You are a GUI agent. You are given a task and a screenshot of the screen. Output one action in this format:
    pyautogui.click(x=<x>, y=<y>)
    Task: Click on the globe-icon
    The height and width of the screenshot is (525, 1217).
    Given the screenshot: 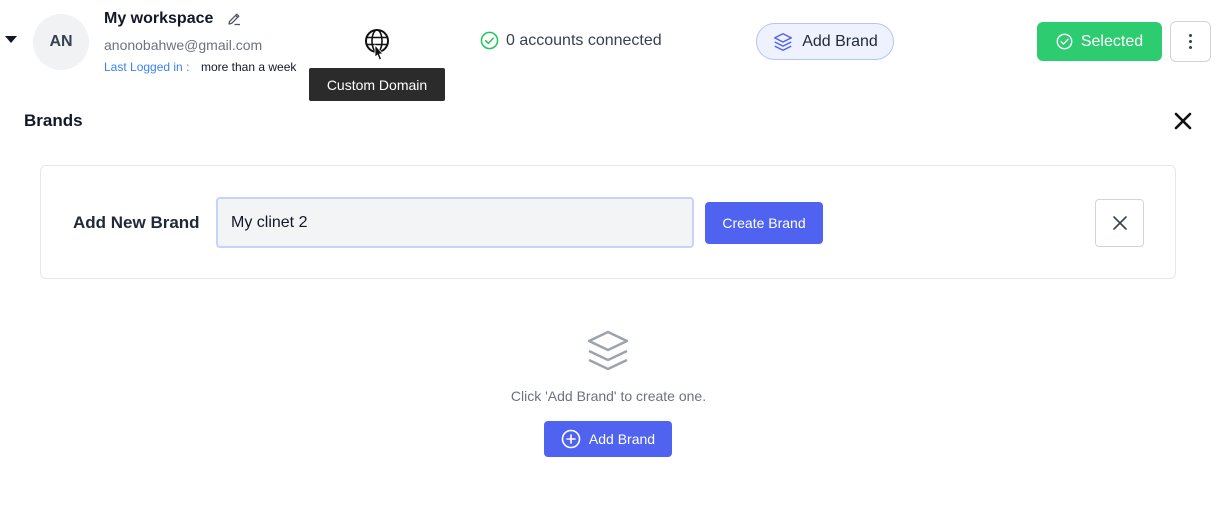 What is the action you would take?
    pyautogui.click(x=378, y=45)
    